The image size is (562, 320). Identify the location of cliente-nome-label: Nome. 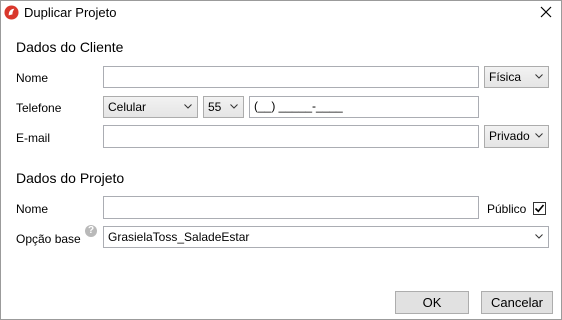
(32, 78).